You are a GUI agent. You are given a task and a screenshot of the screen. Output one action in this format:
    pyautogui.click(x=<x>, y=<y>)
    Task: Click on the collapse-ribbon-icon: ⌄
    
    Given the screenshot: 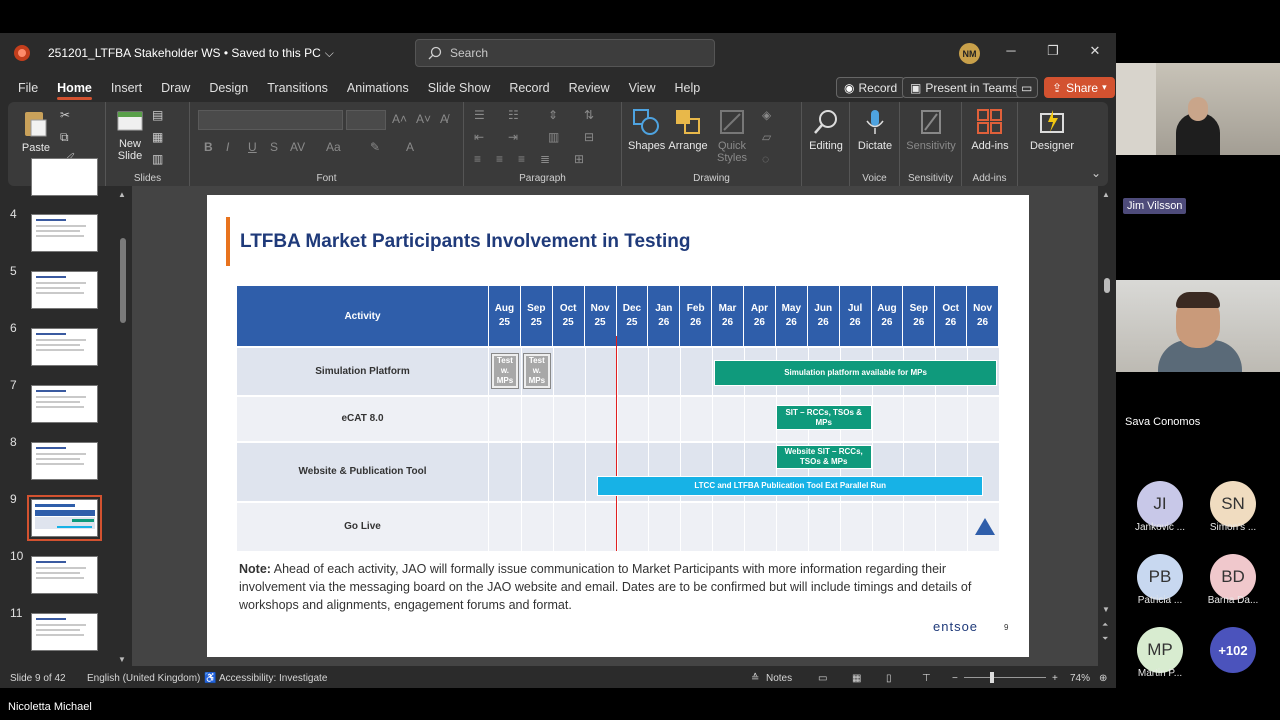 What is the action you would take?
    pyautogui.click(x=1096, y=173)
    